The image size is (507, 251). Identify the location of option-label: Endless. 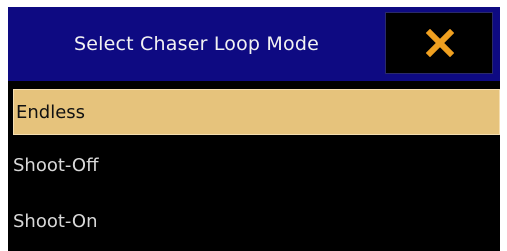
(51, 112).